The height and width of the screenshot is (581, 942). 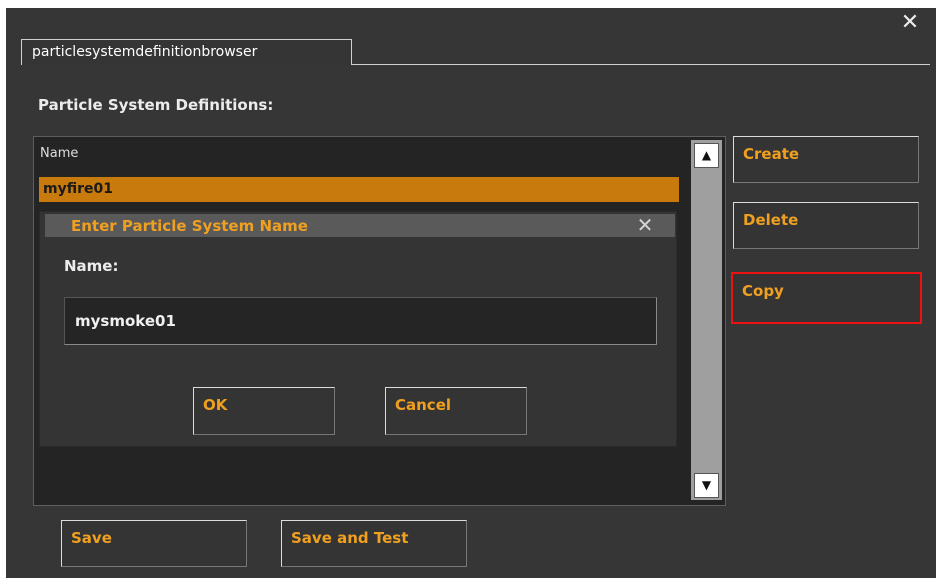 I want to click on dialog-title: Enter Particle System Name, so click(x=189, y=226).